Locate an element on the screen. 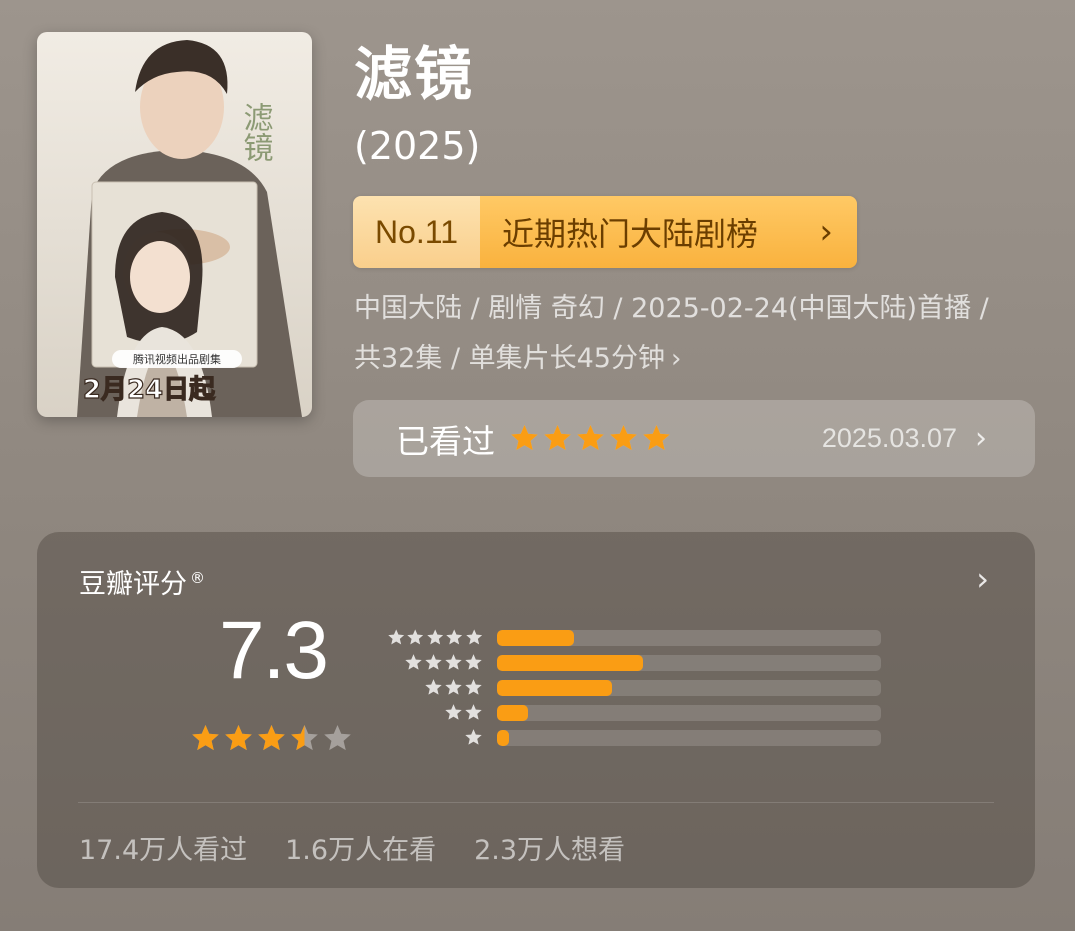 This screenshot has width=1075, height=931. audience-stats: 17.4万人看过 1.6万人在看 2.3万人想看 is located at coordinates (352, 847).